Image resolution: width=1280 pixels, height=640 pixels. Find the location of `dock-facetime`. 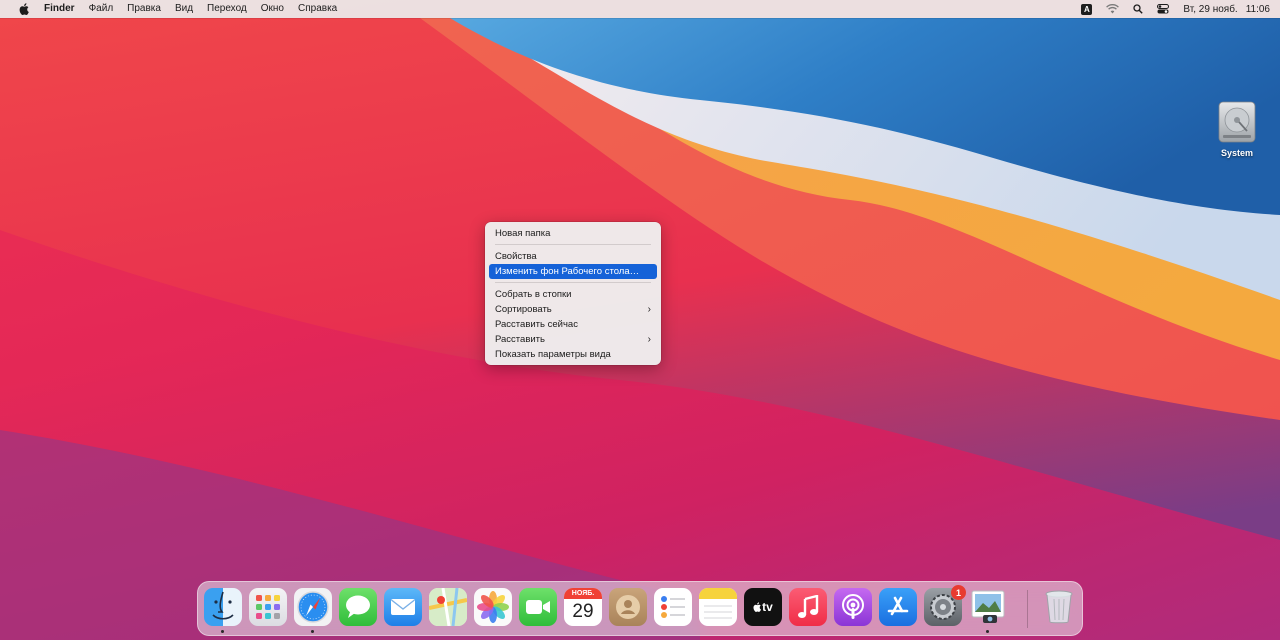

dock-facetime is located at coordinates (538, 607).